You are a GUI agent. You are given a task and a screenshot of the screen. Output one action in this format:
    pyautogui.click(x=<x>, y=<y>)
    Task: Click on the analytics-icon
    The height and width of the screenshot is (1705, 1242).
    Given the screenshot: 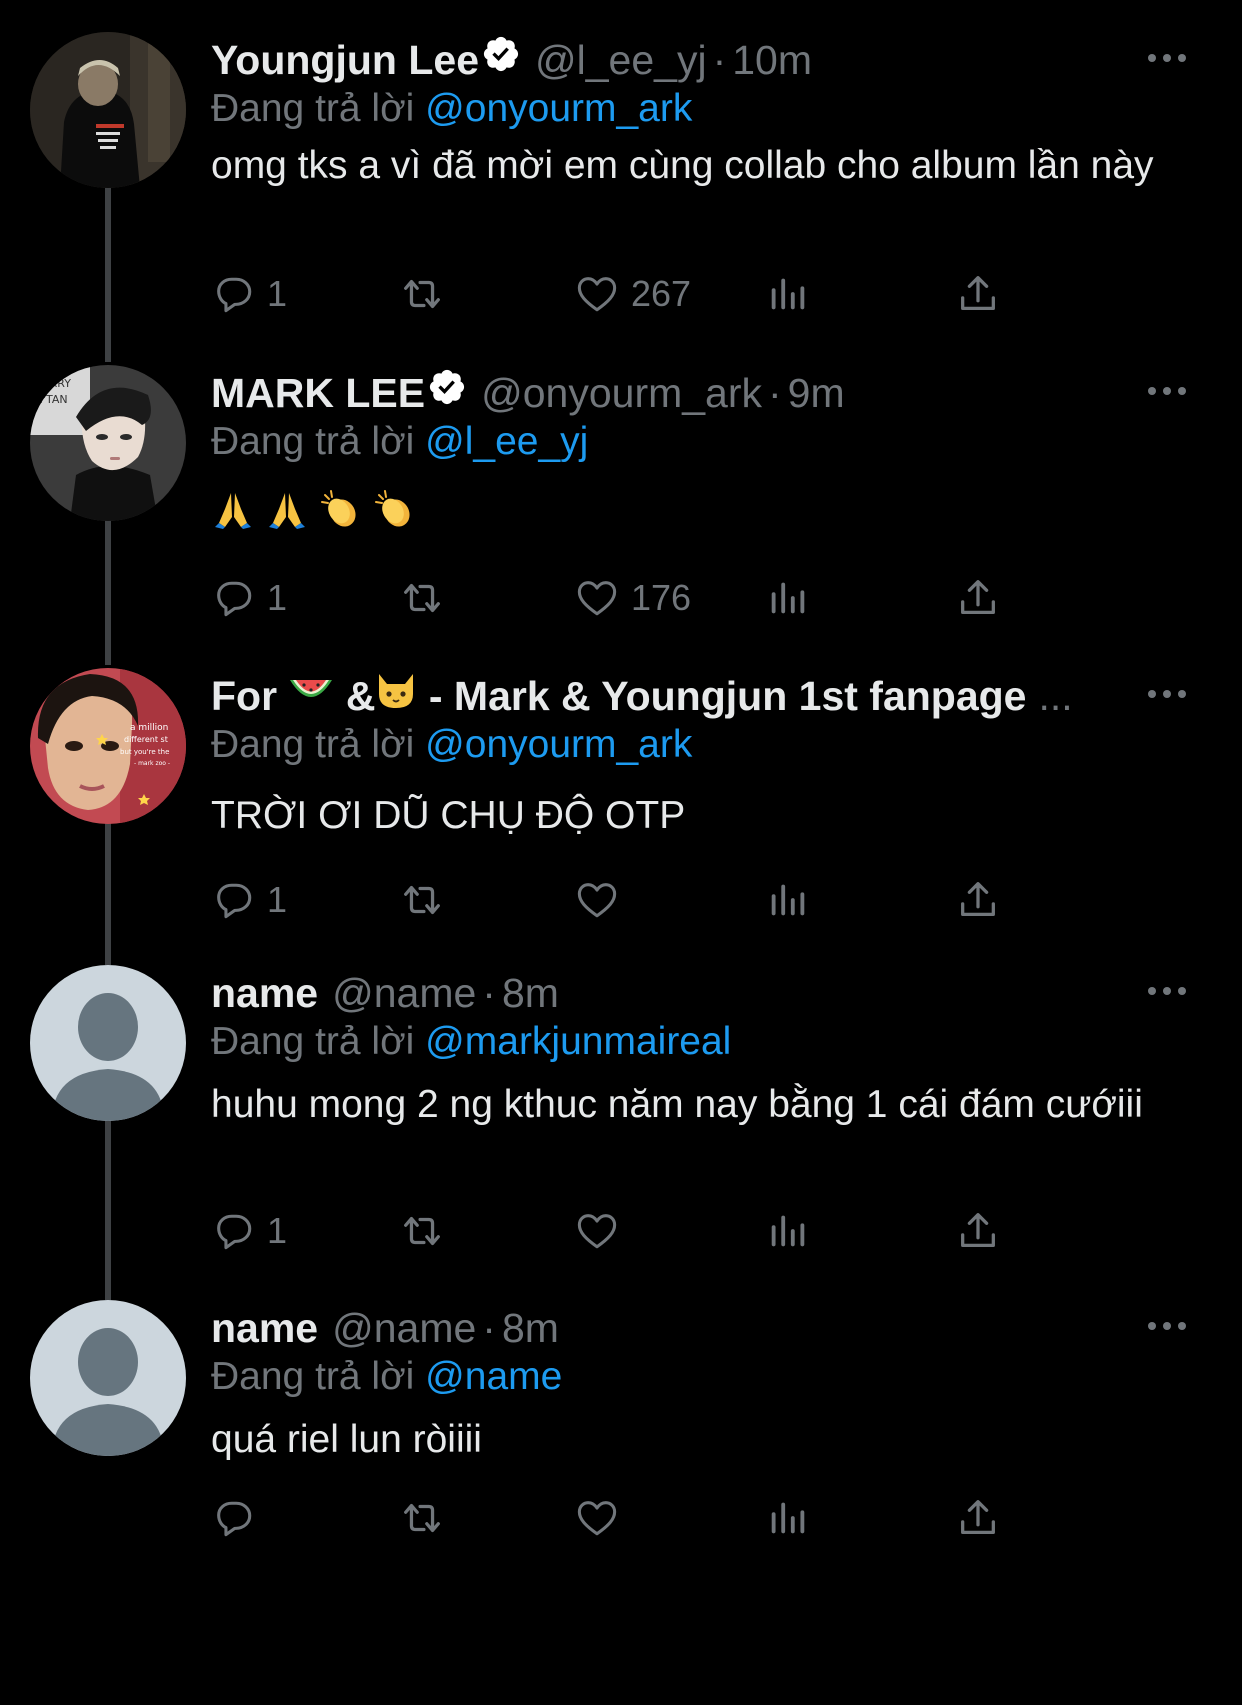 What is the action you would take?
    pyautogui.click(x=788, y=1518)
    